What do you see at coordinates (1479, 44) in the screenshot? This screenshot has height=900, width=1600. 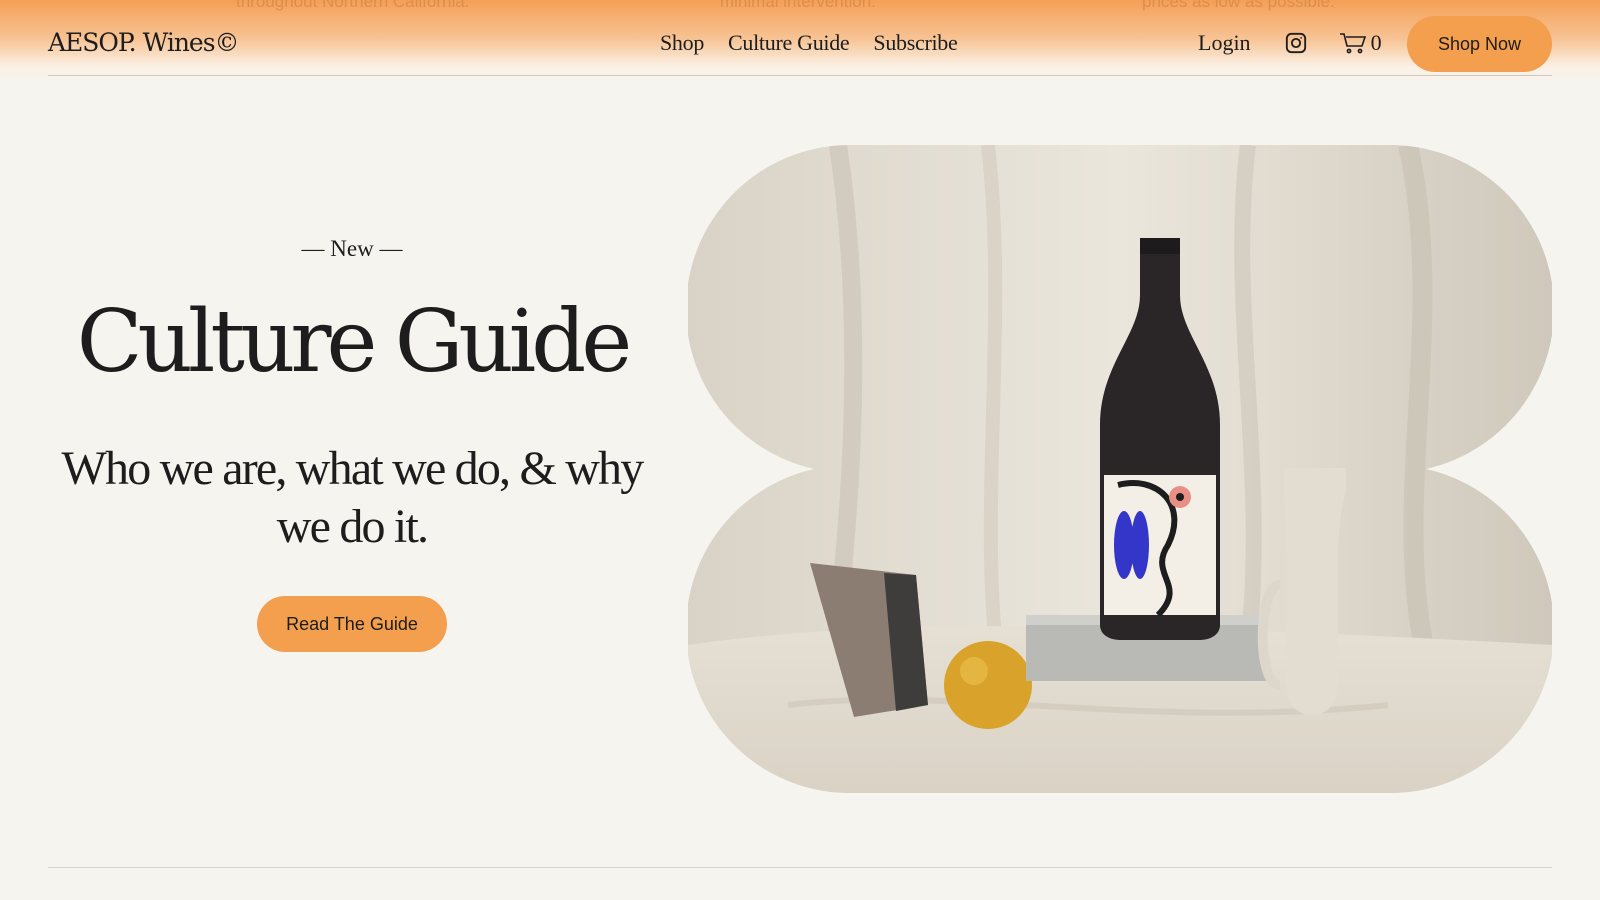 I see `shop-now-button: Shop Now` at bounding box center [1479, 44].